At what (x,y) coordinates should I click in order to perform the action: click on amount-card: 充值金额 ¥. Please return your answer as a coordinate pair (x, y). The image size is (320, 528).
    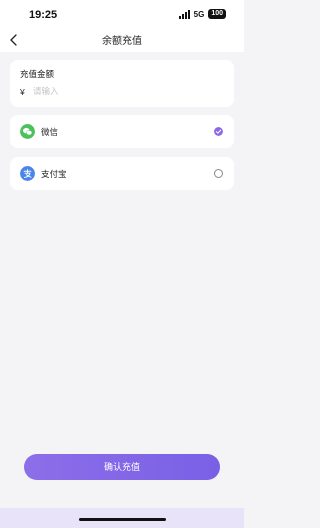
    Looking at the image, I should click on (122, 83).